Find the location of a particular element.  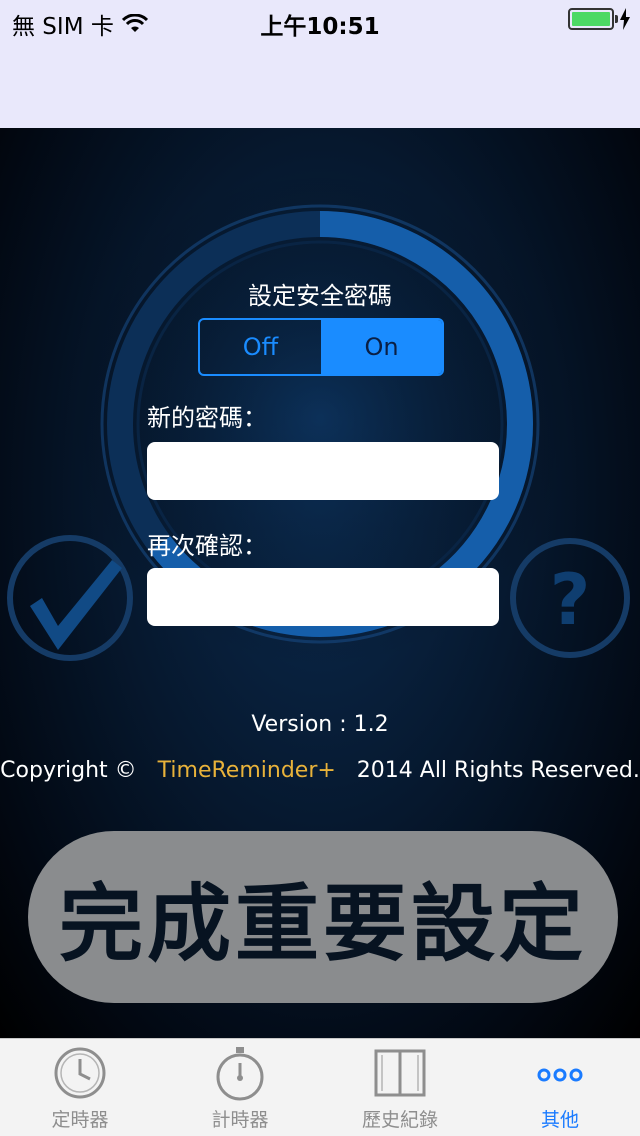

tab-bar: 定時器 計時器 歷史紀錄 其他 is located at coordinates (320, 1087).